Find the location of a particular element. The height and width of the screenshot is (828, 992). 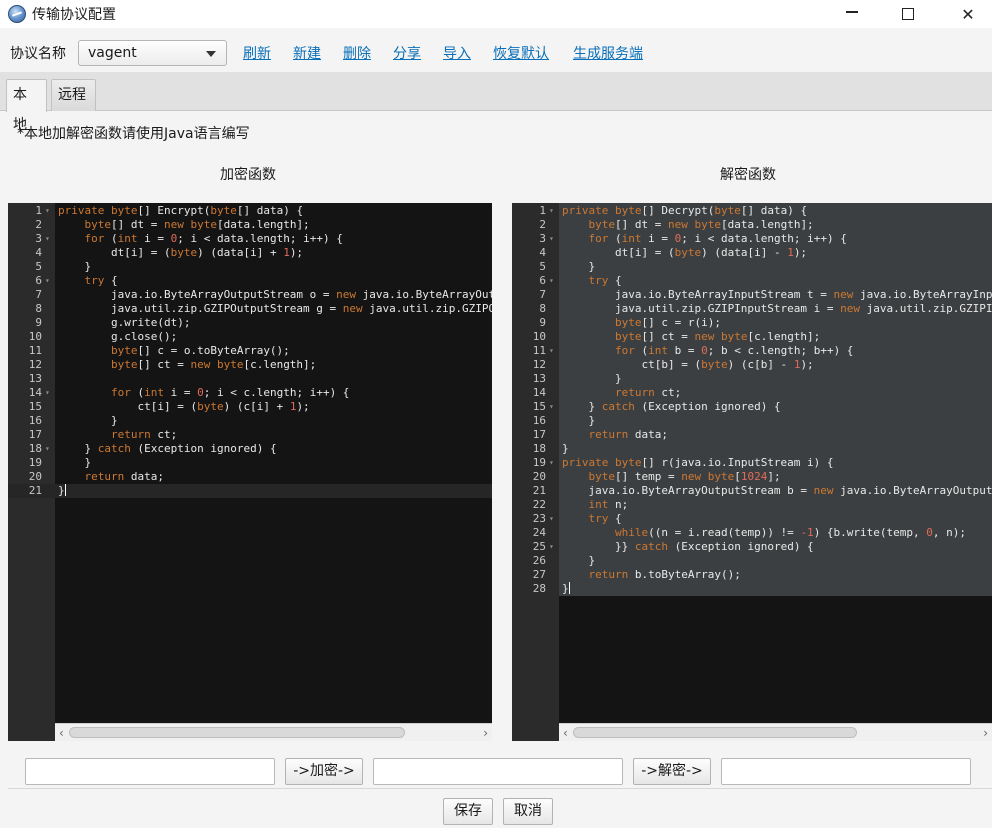

code-line: 23 ▾ try { is located at coordinates (752, 519).